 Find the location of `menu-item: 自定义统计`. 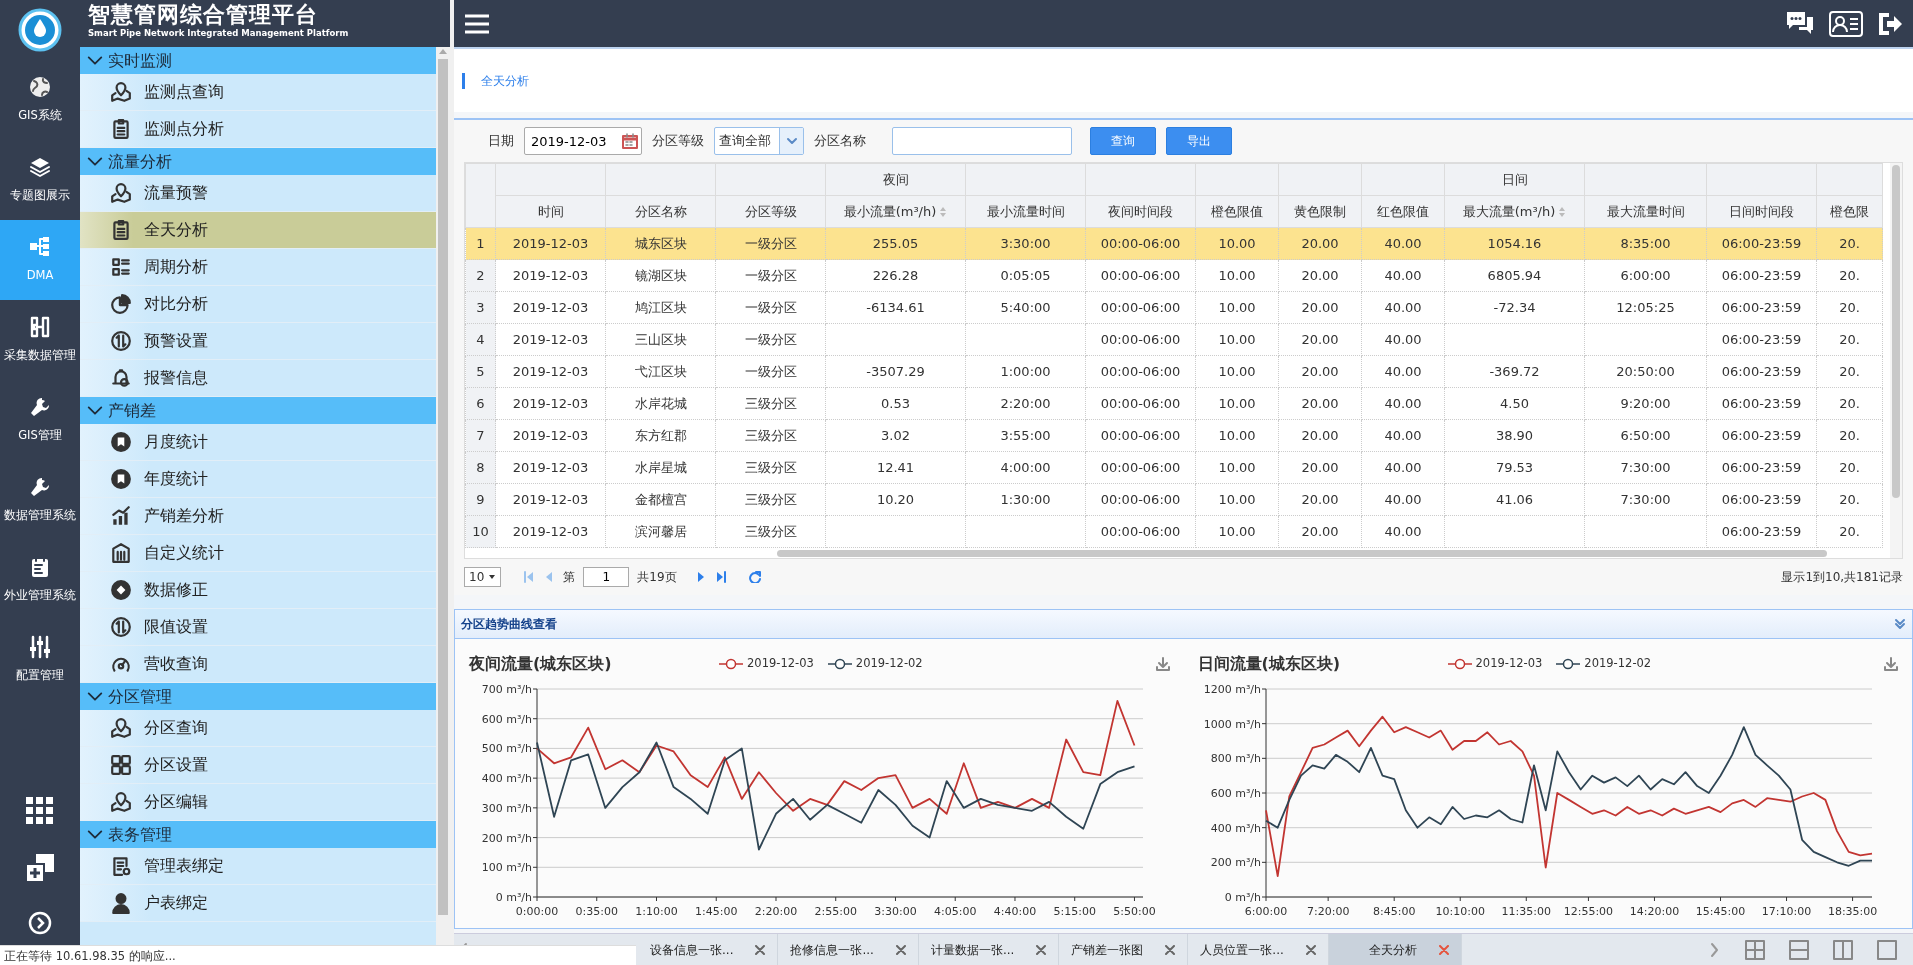

menu-item: 自定义统计 is located at coordinates (258, 553).